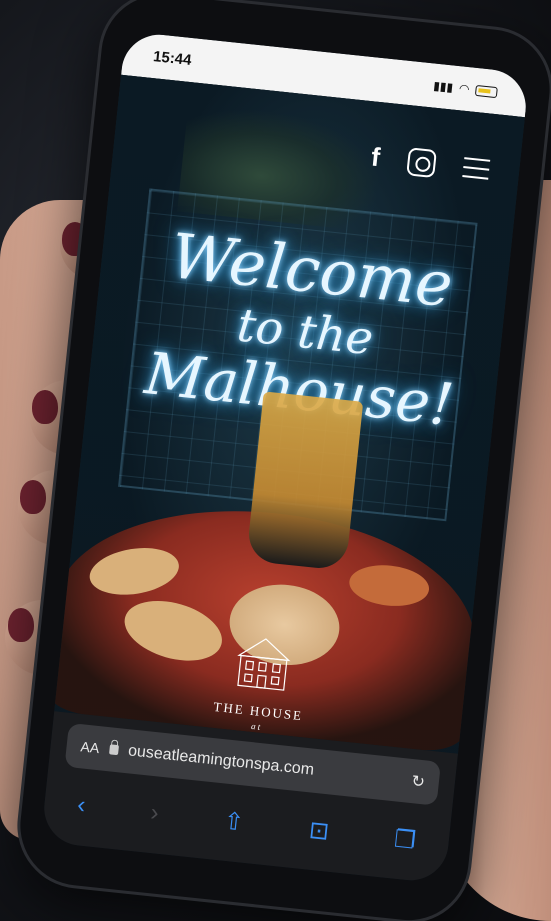 This screenshot has width=551, height=921. I want to click on signal-icon: ▮▮▮, so click(443, 86).